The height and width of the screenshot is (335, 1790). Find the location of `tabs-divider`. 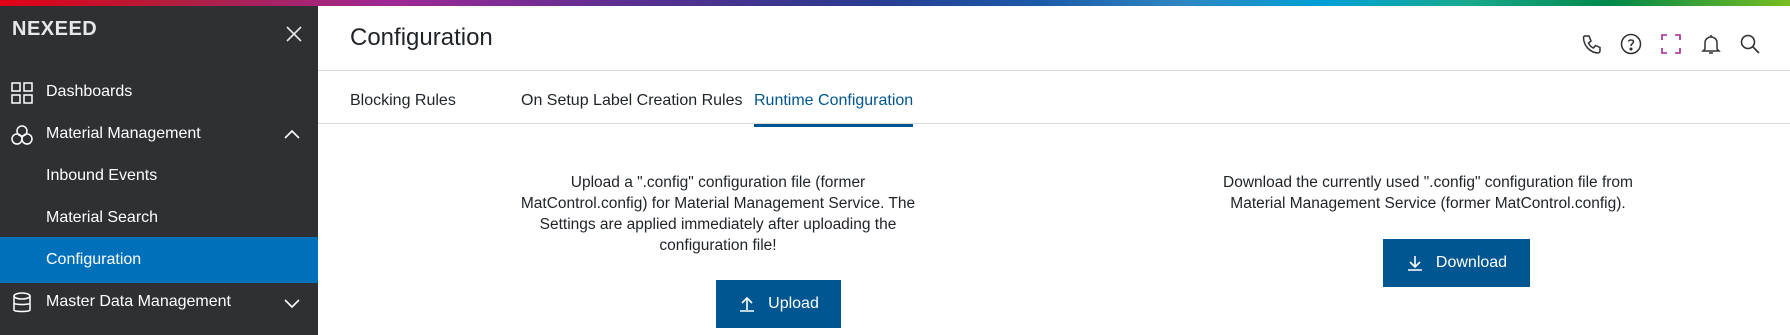

tabs-divider is located at coordinates (1054, 123).